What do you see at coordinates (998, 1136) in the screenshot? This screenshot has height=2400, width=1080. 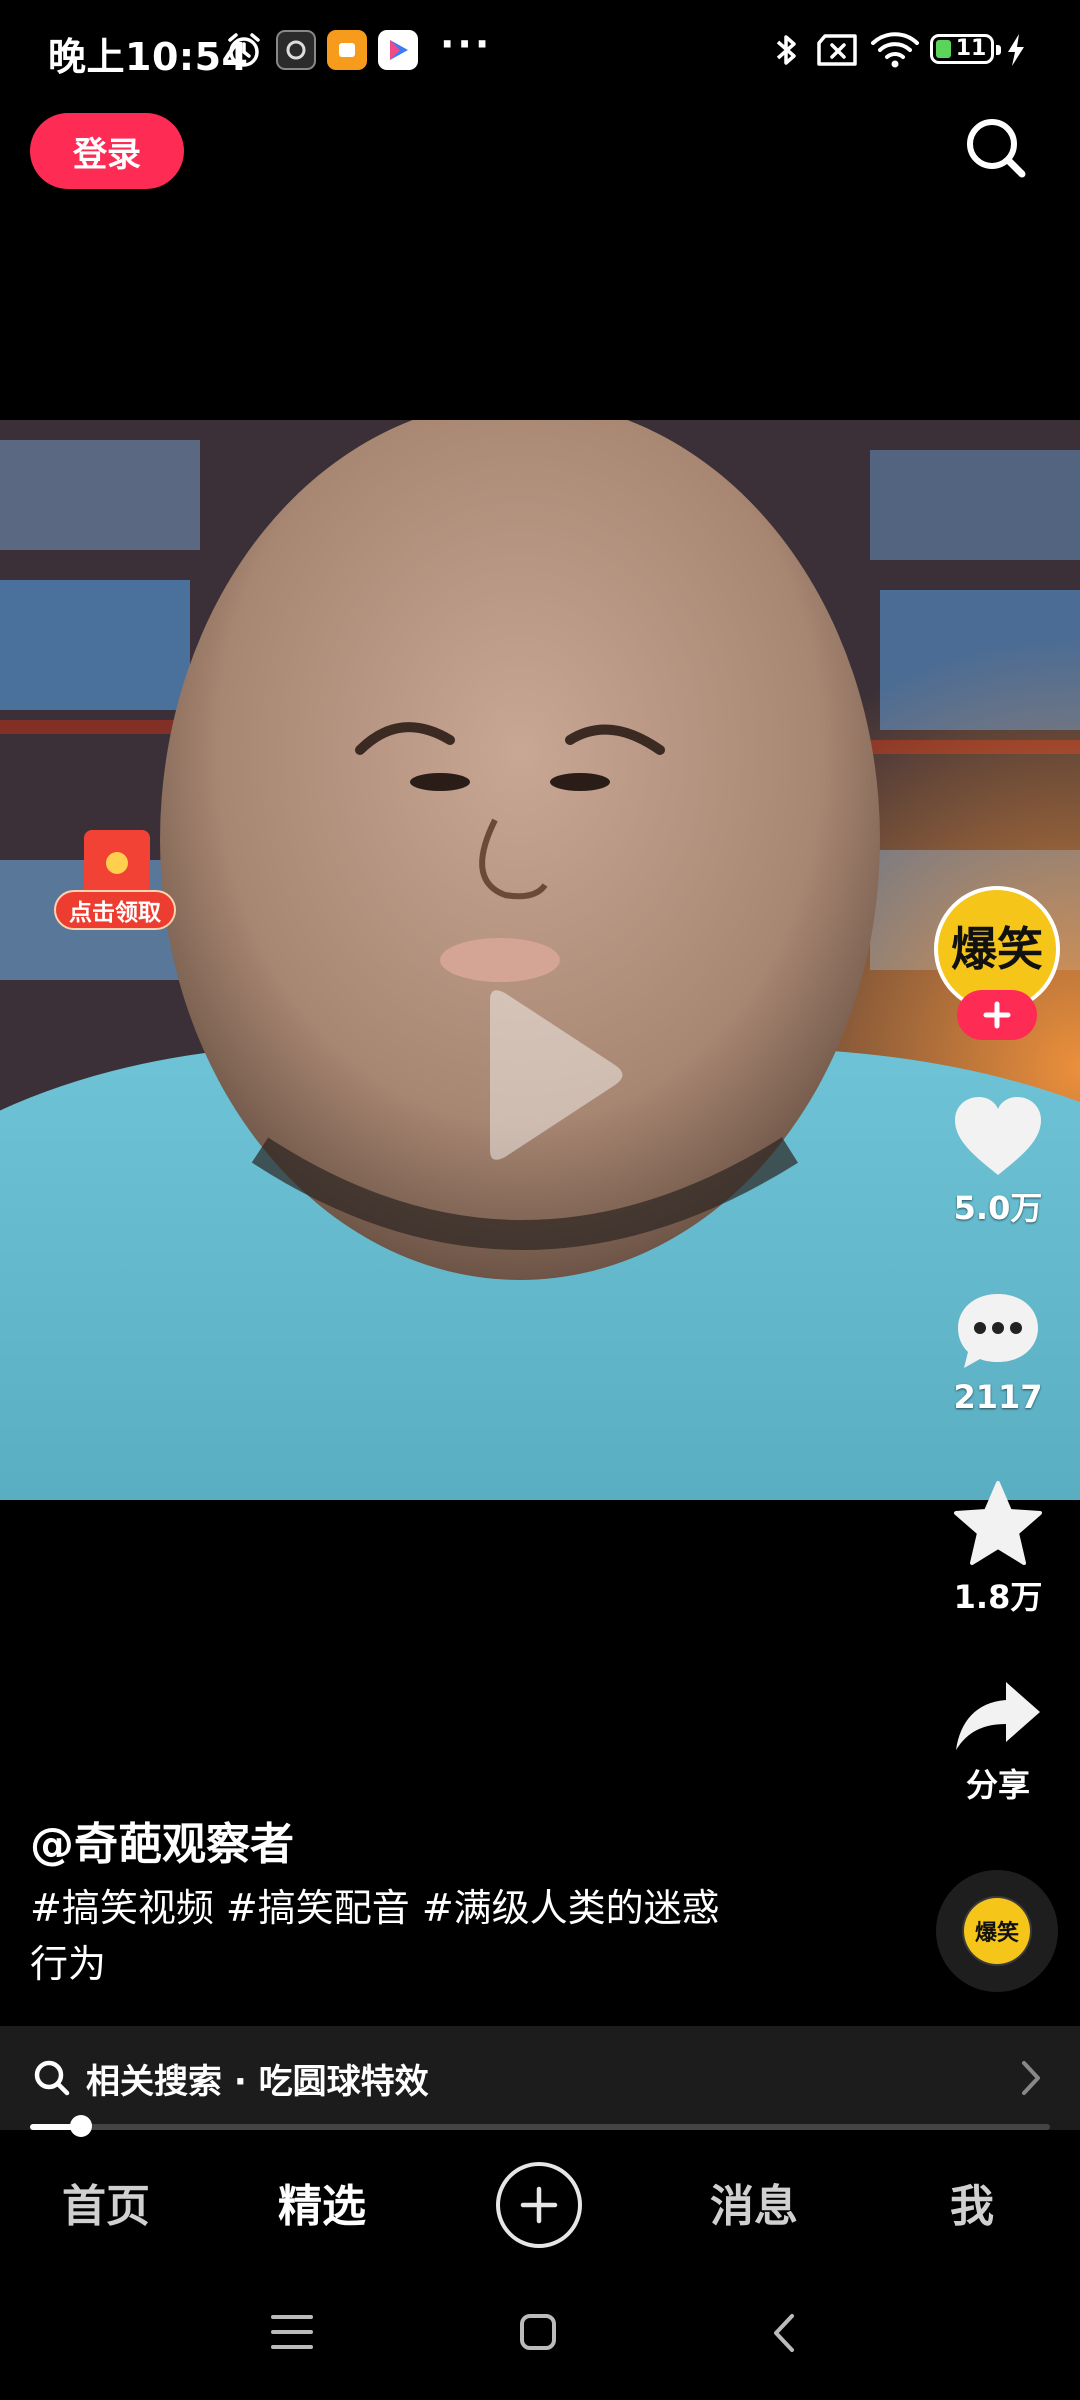 I see `heart-icon` at bounding box center [998, 1136].